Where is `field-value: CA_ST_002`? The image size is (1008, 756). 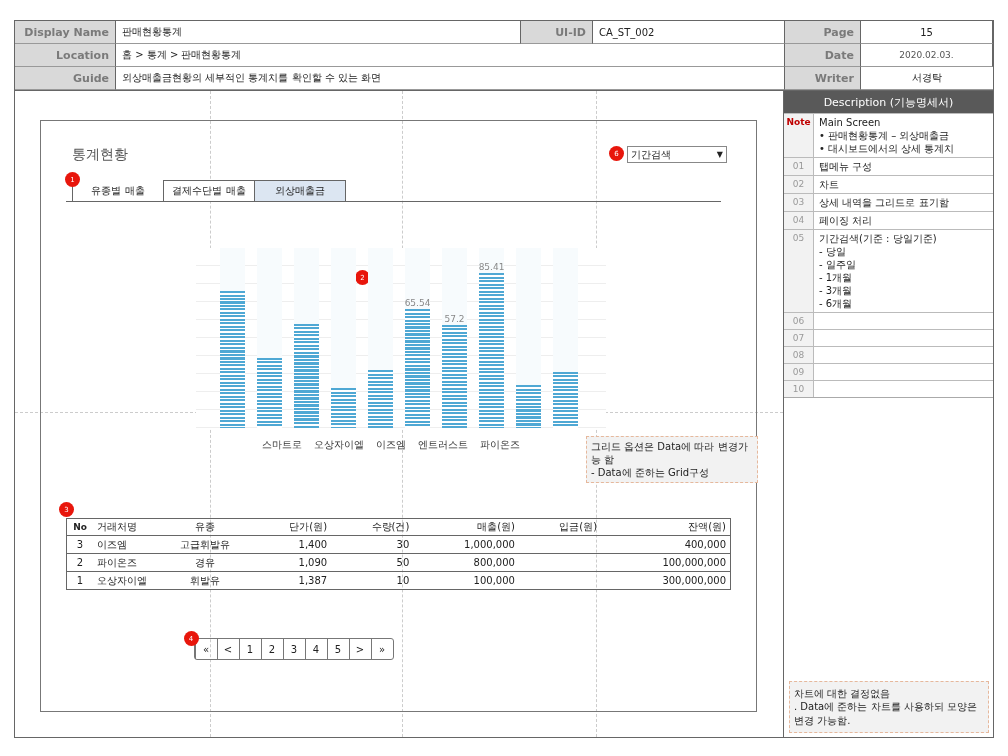
field-value: CA_ST_002 is located at coordinates (627, 32).